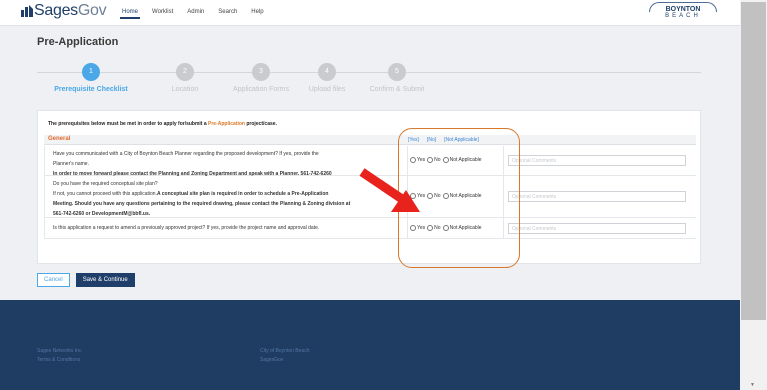 This screenshot has width=767, height=390. What do you see at coordinates (683, 12) in the screenshot?
I see `boynton-beach-logo: BOYNTON BEACH` at bounding box center [683, 12].